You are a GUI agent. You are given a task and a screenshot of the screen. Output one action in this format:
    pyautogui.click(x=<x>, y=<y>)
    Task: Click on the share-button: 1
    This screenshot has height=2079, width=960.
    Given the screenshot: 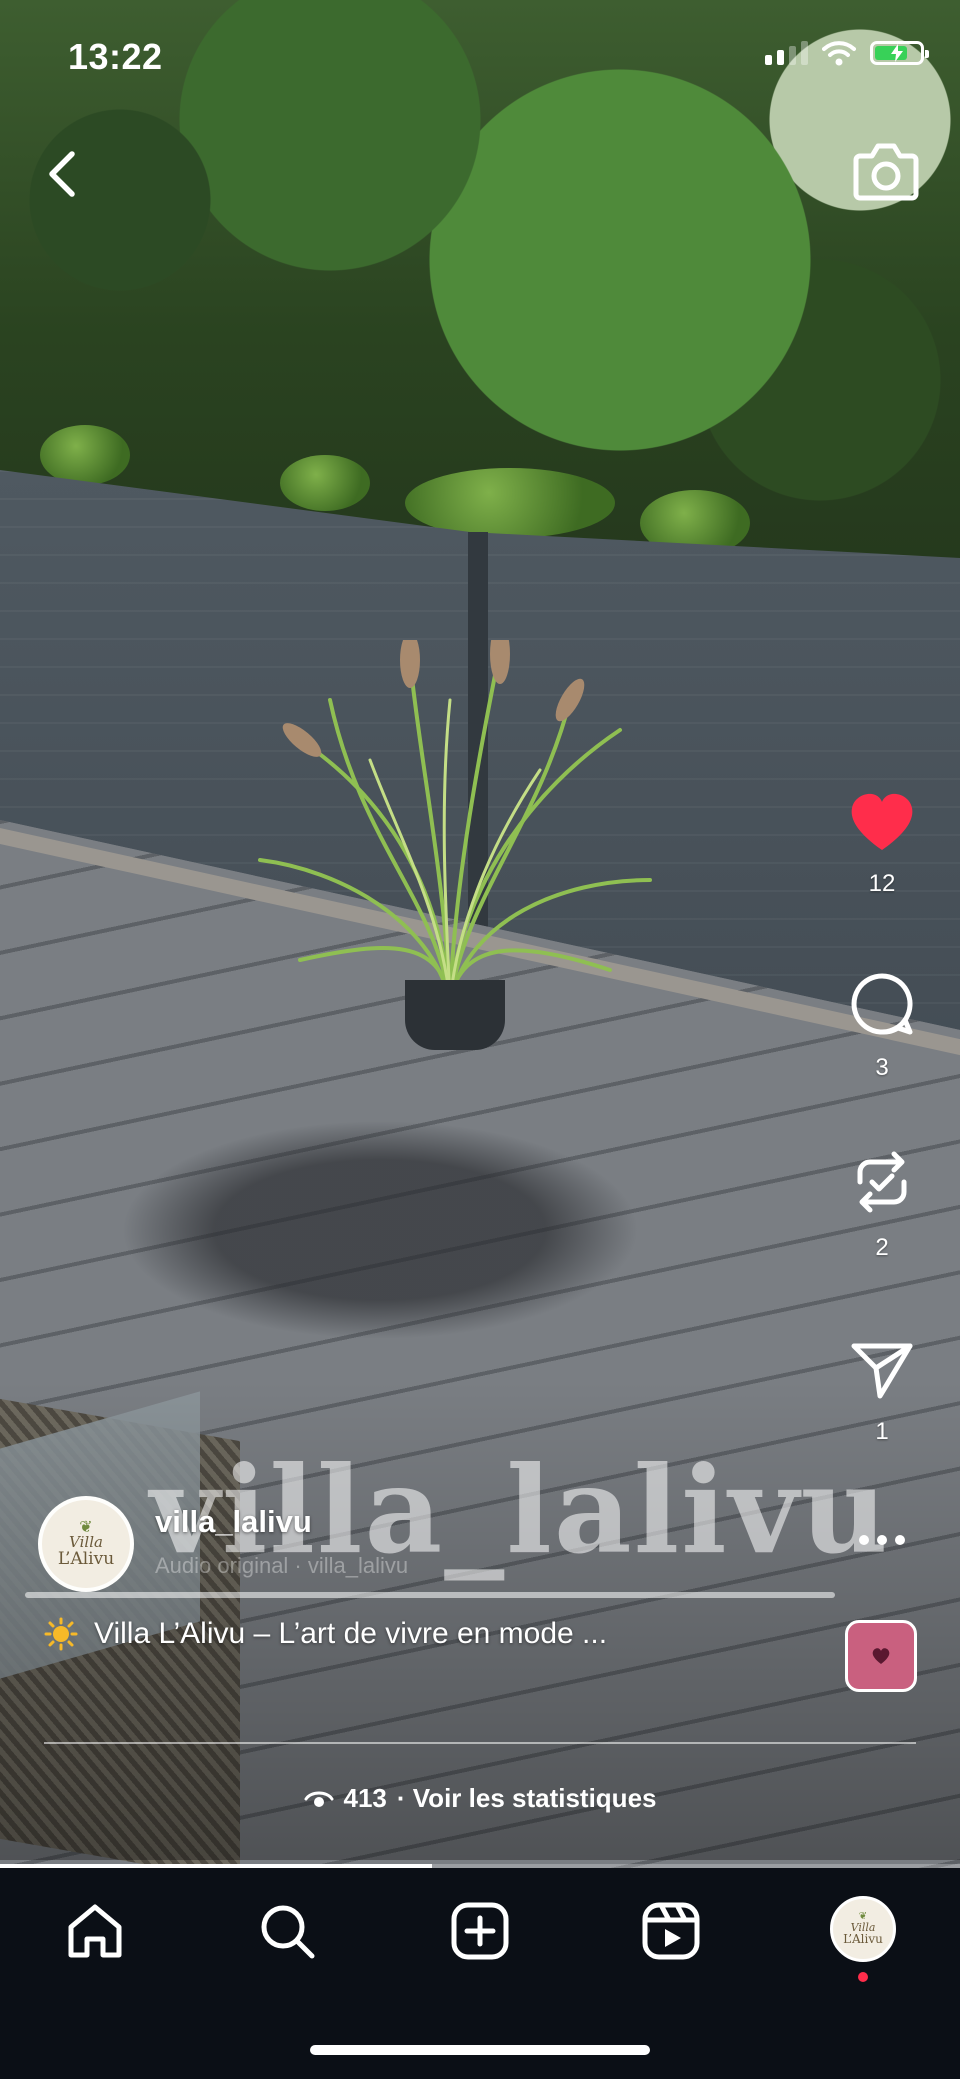 What is the action you would take?
    pyautogui.click(x=882, y=1393)
    